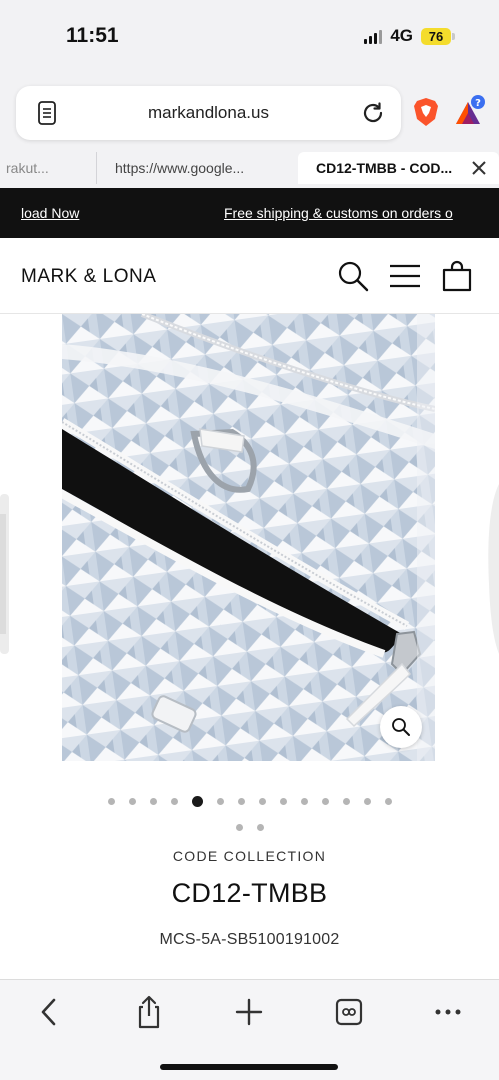  I want to click on site-header: MARK & LONA, so click(249, 276).